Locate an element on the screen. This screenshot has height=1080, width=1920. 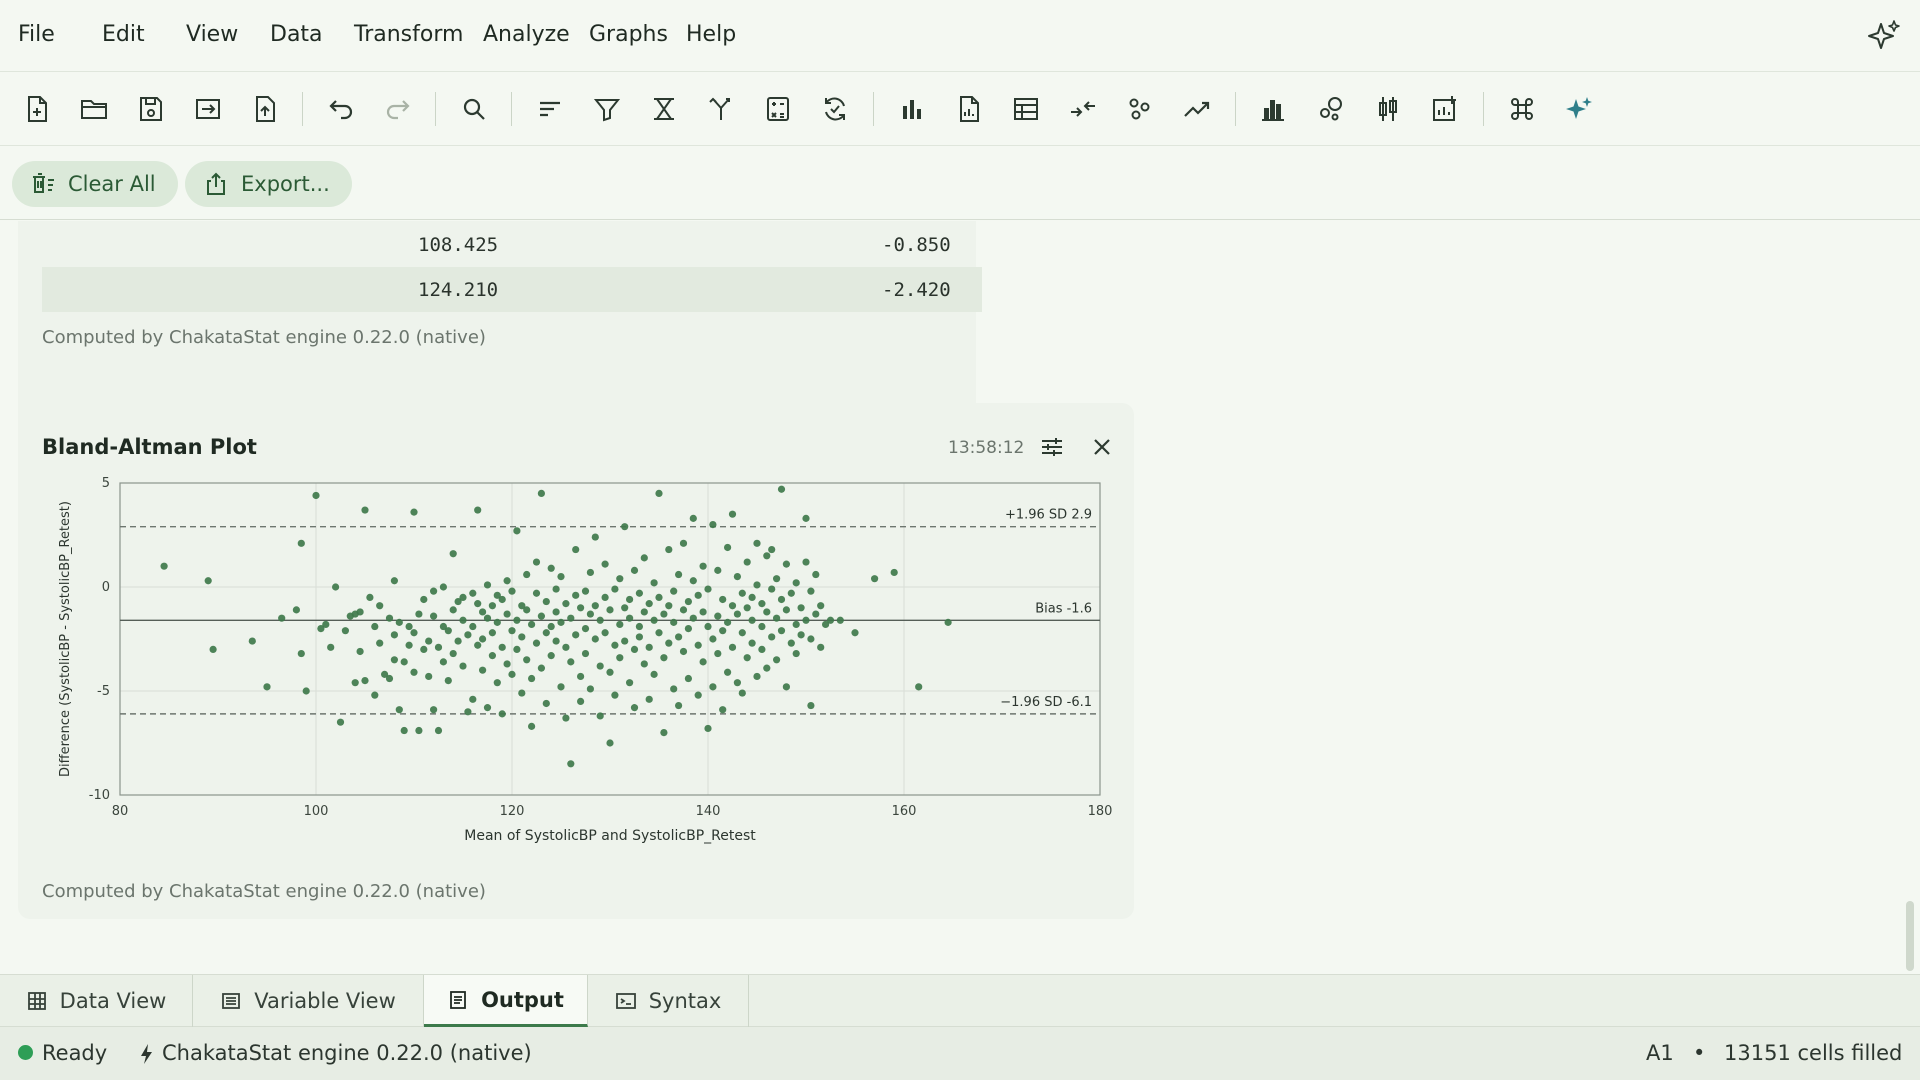
document-icon is located at coordinates (458, 999).